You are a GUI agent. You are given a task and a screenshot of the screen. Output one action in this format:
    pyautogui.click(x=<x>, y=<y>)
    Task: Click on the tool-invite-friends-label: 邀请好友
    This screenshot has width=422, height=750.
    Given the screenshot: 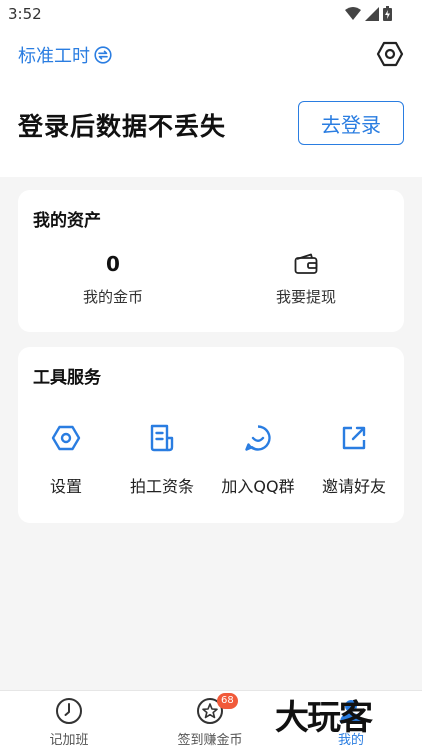 What is the action you would take?
    pyautogui.click(x=353, y=486)
    